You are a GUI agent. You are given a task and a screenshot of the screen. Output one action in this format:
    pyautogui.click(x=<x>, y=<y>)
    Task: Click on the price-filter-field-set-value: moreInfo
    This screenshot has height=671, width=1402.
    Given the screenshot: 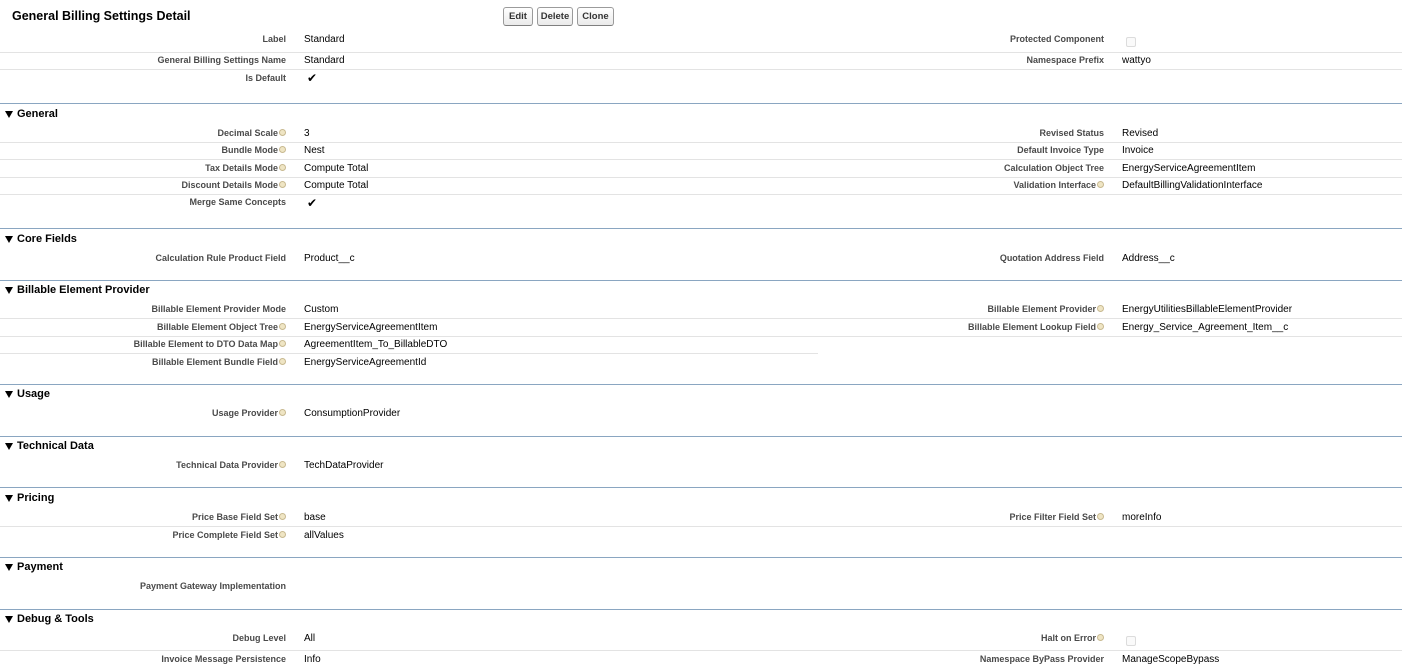 What is the action you would take?
    pyautogui.click(x=1142, y=517)
    